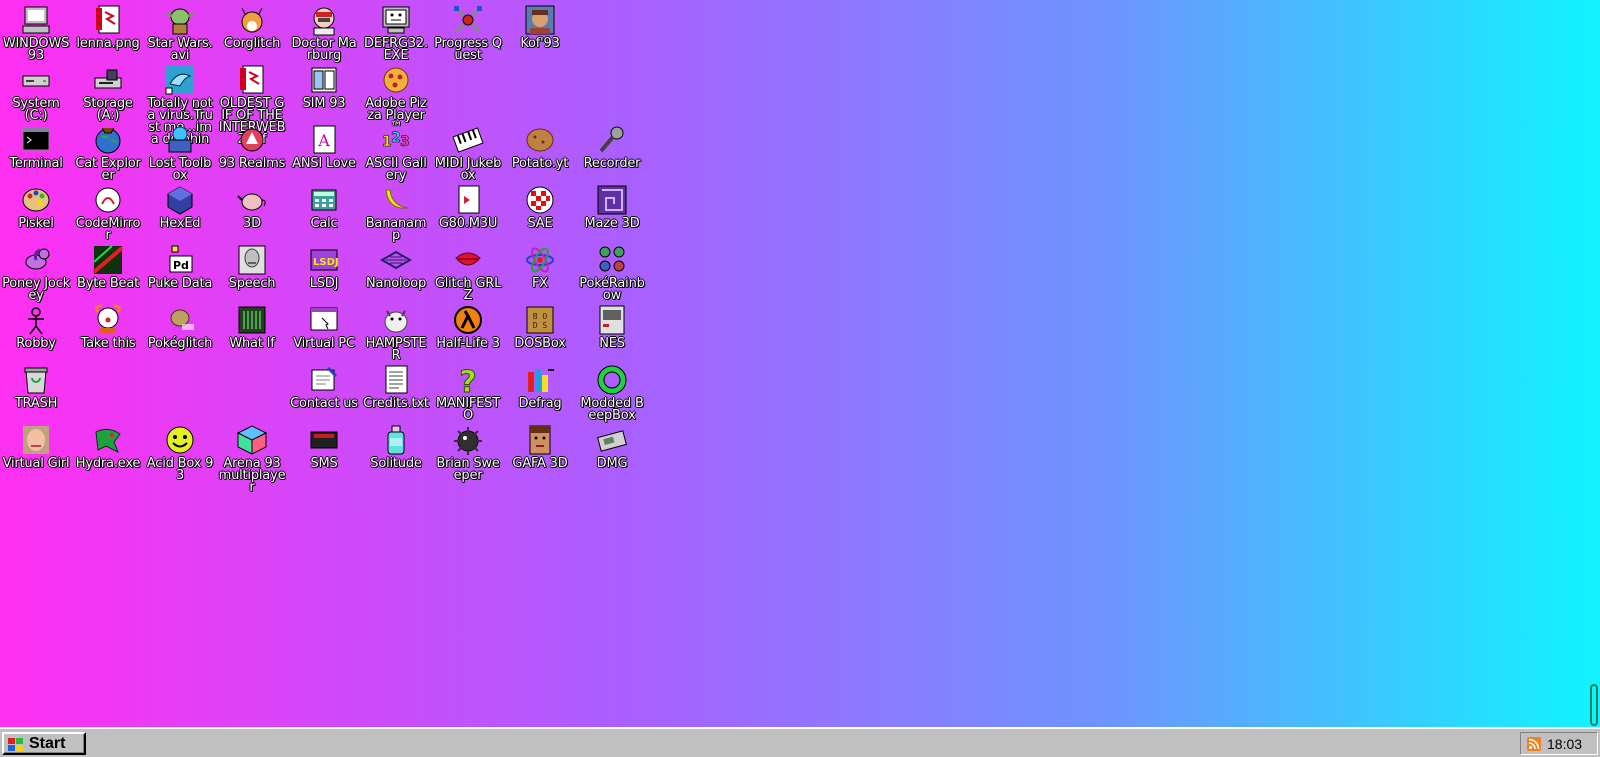  Describe the element at coordinates (468, 393) in the screenshot. I see `desktop-icon-manifesto: ? MANIFESTO` at that location.